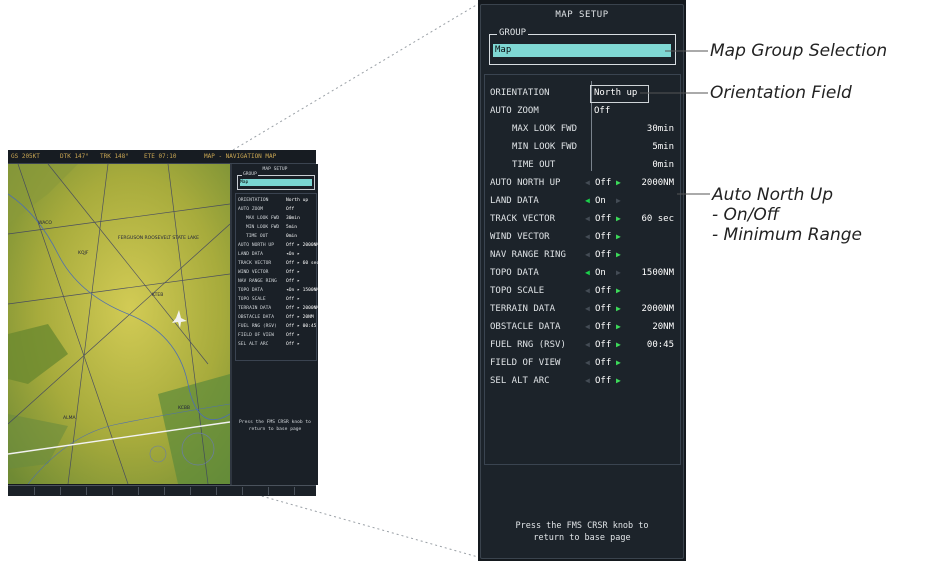  I want to click on max-look-fwd-row: MAX LOOK FWD 30min, so click(582, 129).